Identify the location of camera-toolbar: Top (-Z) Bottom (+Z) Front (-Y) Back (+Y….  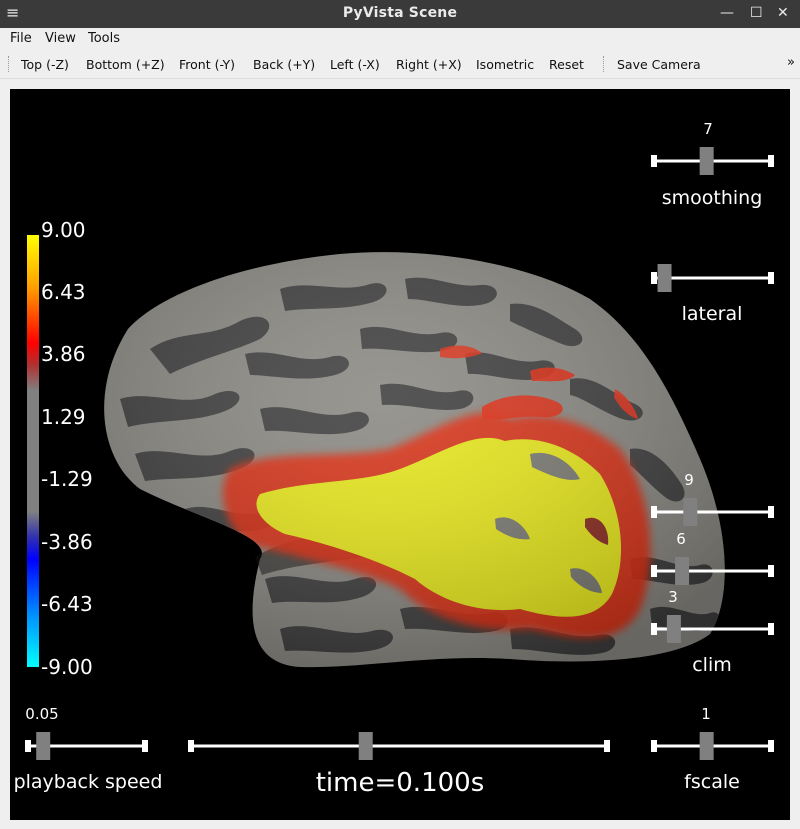
(400, 64).